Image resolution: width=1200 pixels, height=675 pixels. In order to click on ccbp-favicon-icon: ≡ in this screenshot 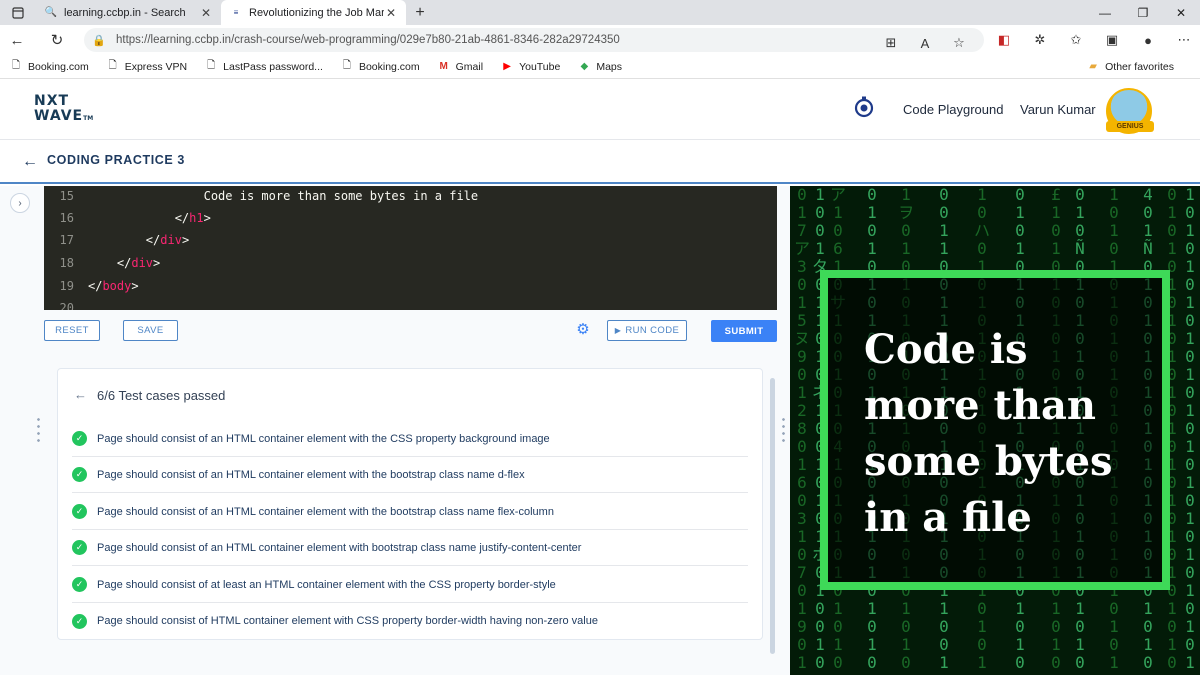, I will do `click(236, 12)`.